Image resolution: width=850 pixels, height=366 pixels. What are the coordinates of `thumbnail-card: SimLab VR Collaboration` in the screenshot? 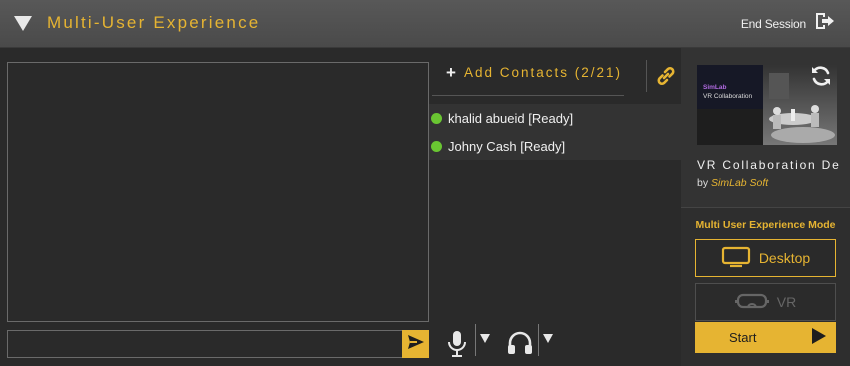 It's located at (730, 87).